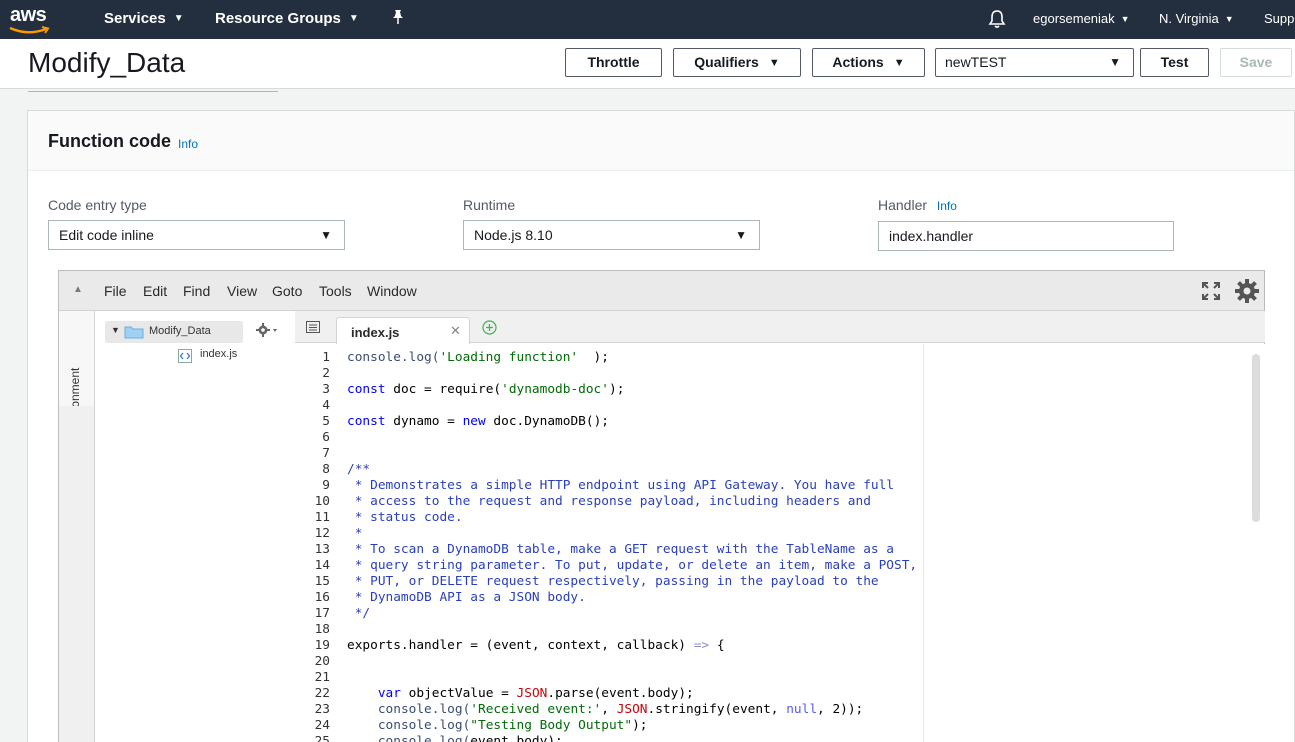  Describe the element at coordinates (760, 470) in the screenshot. I see `code-line: 8 /**` at that location.